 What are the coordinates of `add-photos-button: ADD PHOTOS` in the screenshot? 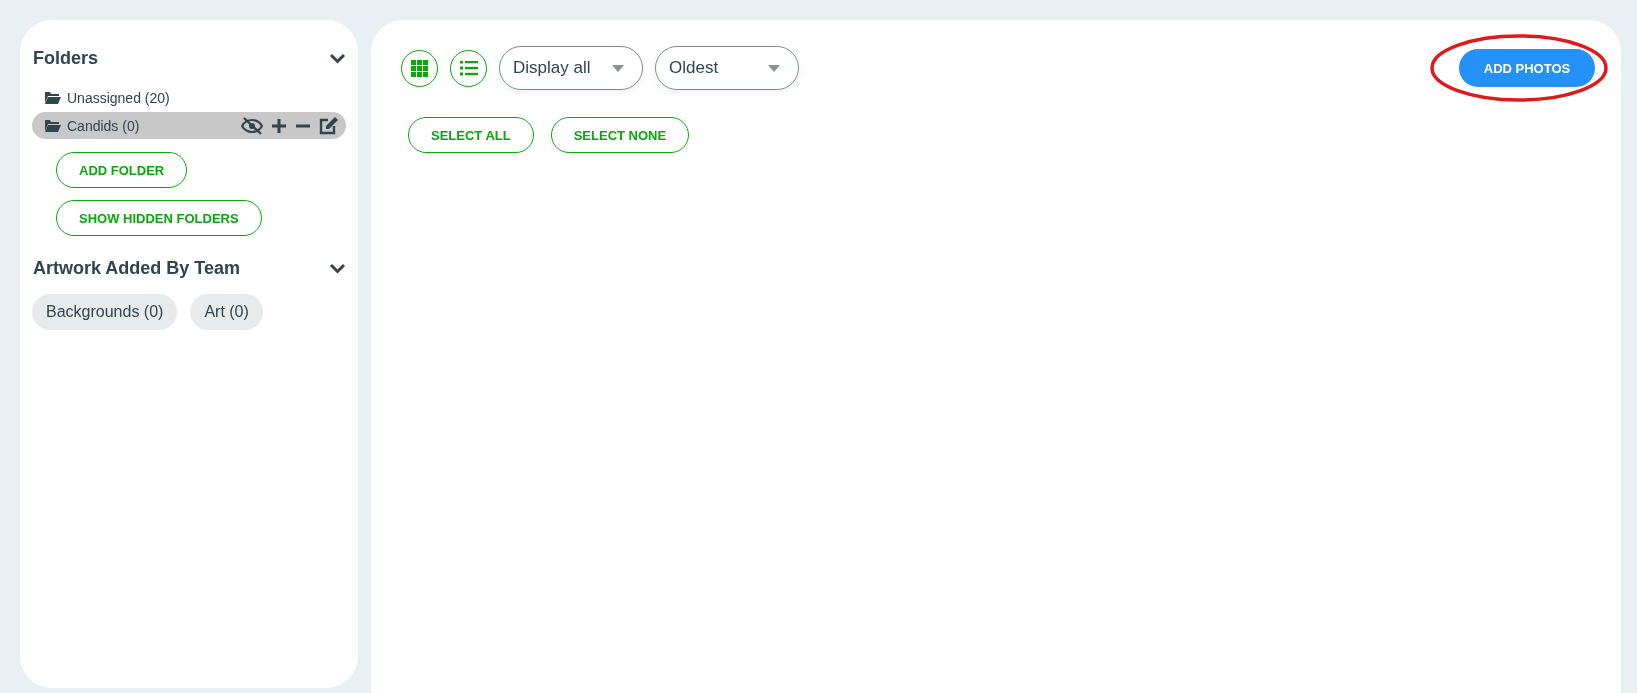 It's located at (1527, 68).